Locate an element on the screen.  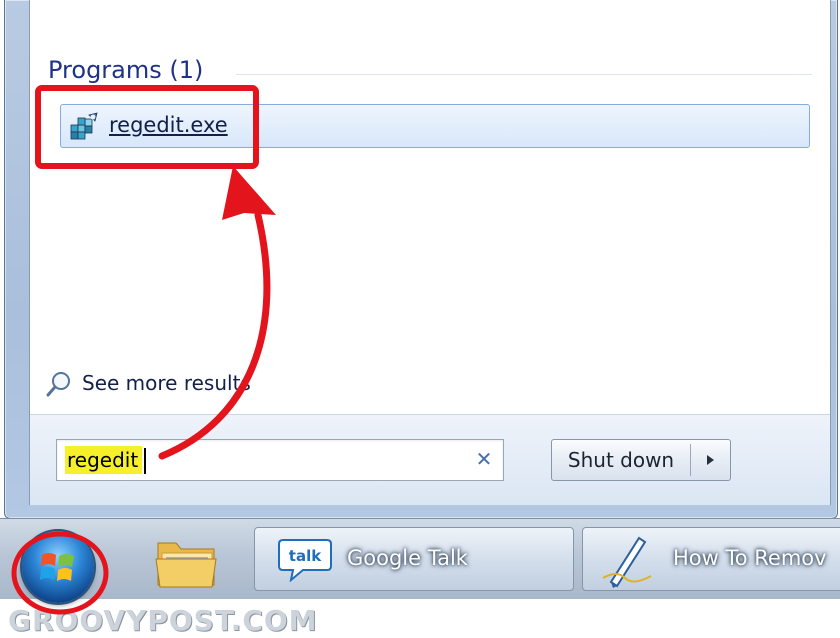
shutdown-button: Shut down is located at coordinates (621, 460).